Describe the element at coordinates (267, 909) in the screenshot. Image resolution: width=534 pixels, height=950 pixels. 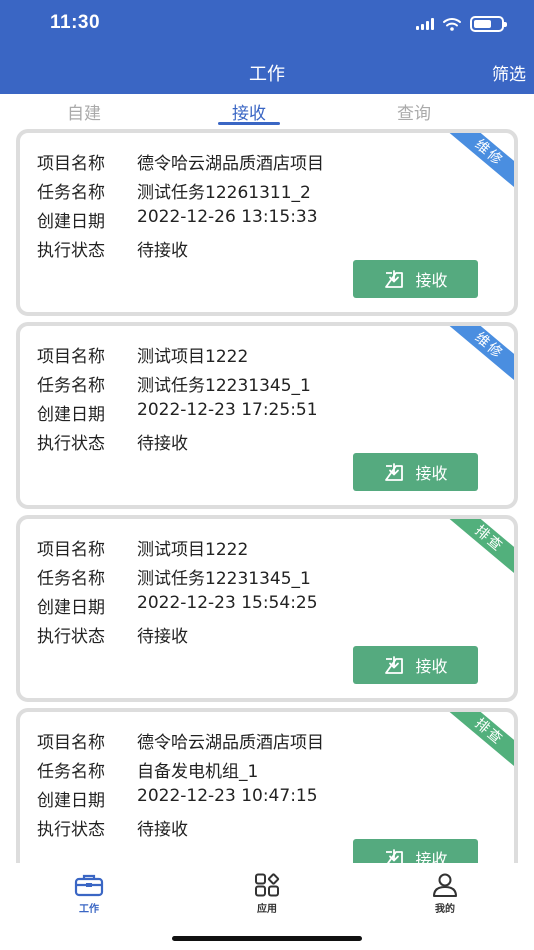
I see `nav-label: 应用` at that location.